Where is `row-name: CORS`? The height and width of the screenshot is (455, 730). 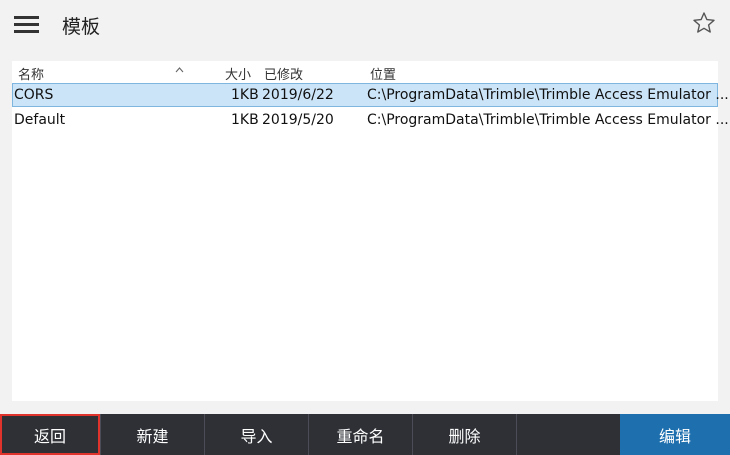 row-name: CORS is located at coordinates (34, 95).